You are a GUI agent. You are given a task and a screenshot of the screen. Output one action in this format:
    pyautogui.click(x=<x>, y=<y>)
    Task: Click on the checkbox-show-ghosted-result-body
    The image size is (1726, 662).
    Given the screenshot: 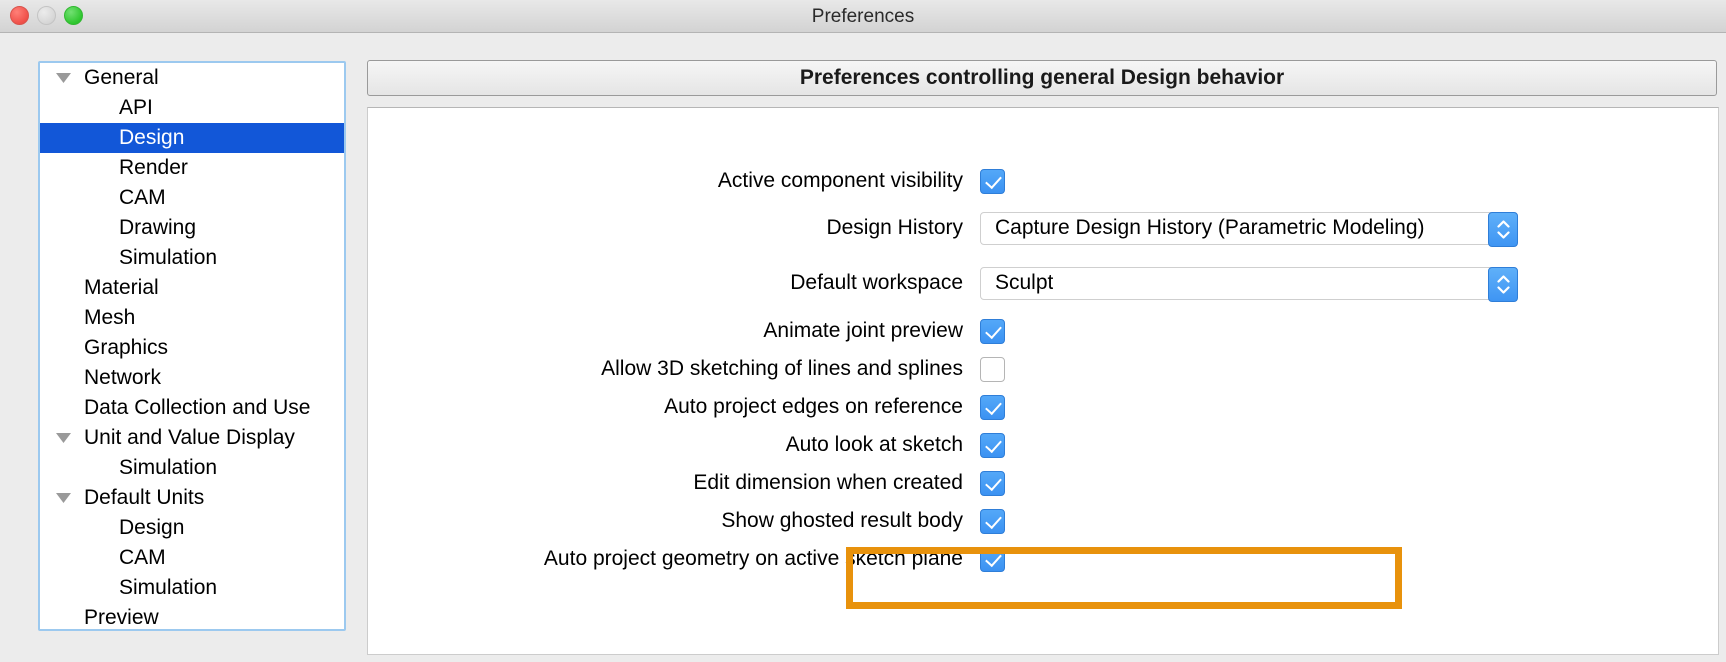 What is the action you would take?
    pyautogui.click(x=992, y=521)
    